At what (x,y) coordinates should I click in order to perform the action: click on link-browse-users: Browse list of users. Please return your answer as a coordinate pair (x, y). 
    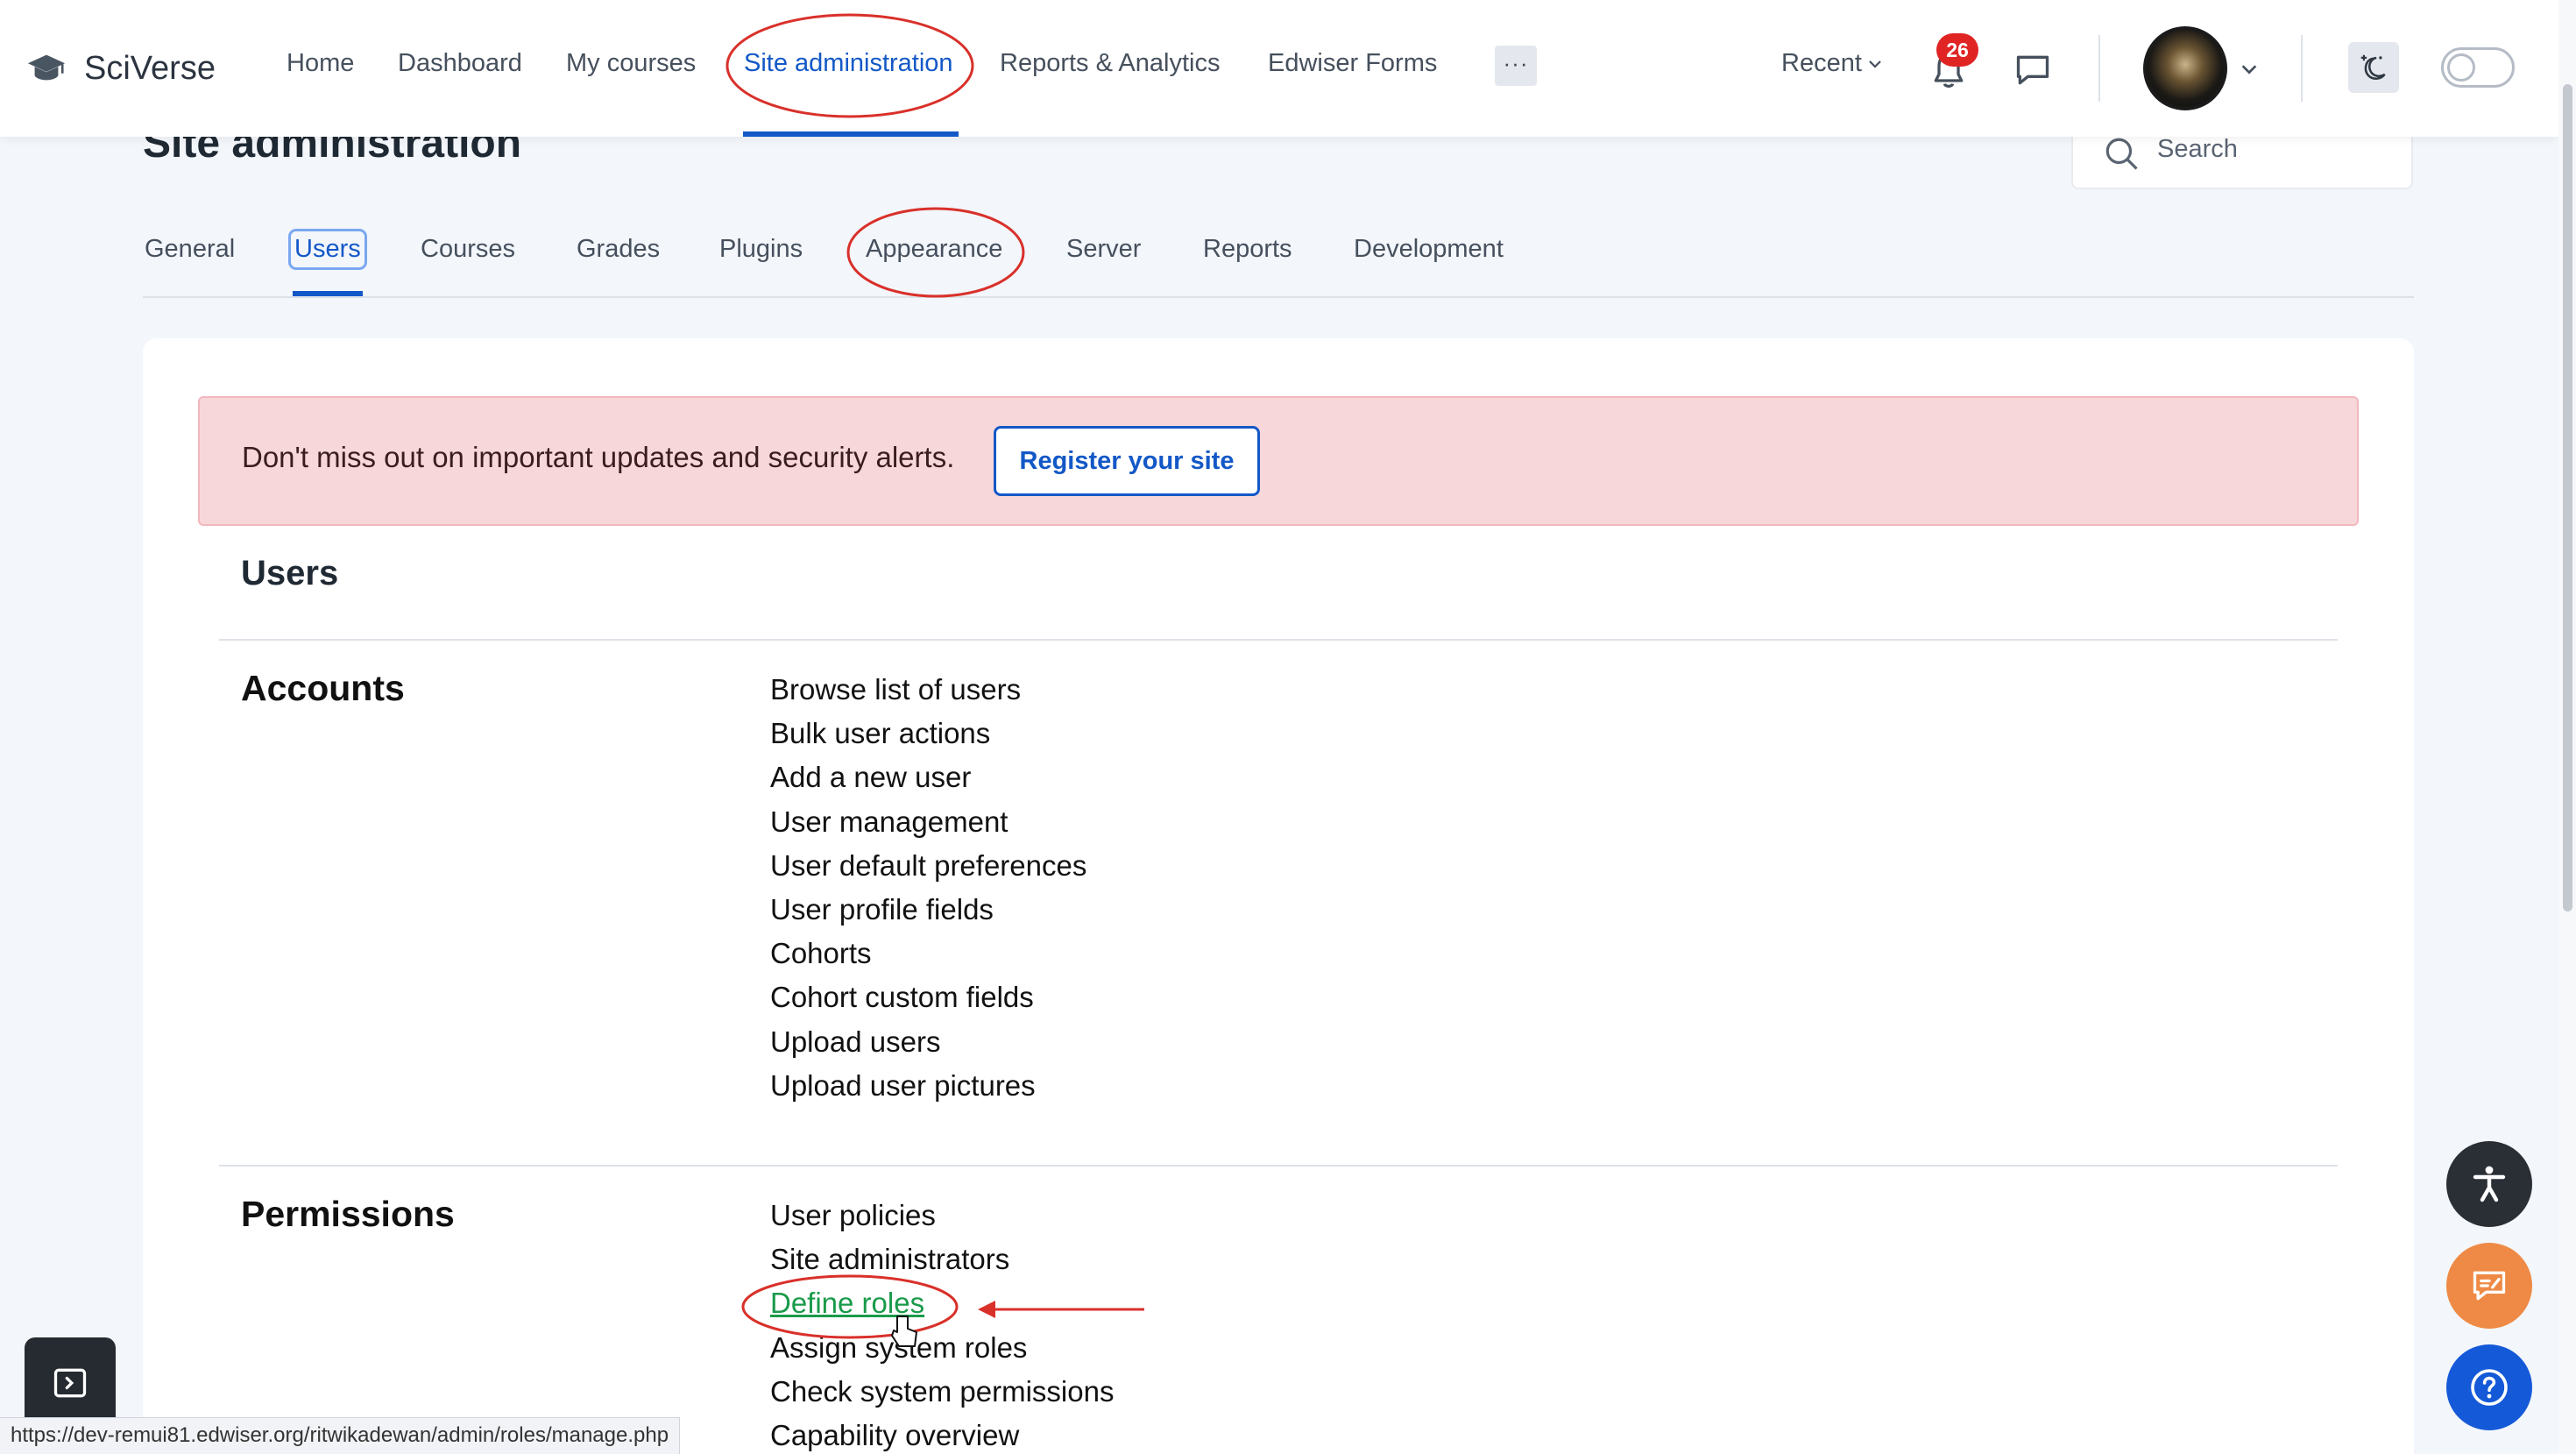
    Looking at the image, I should click on (928, 690).